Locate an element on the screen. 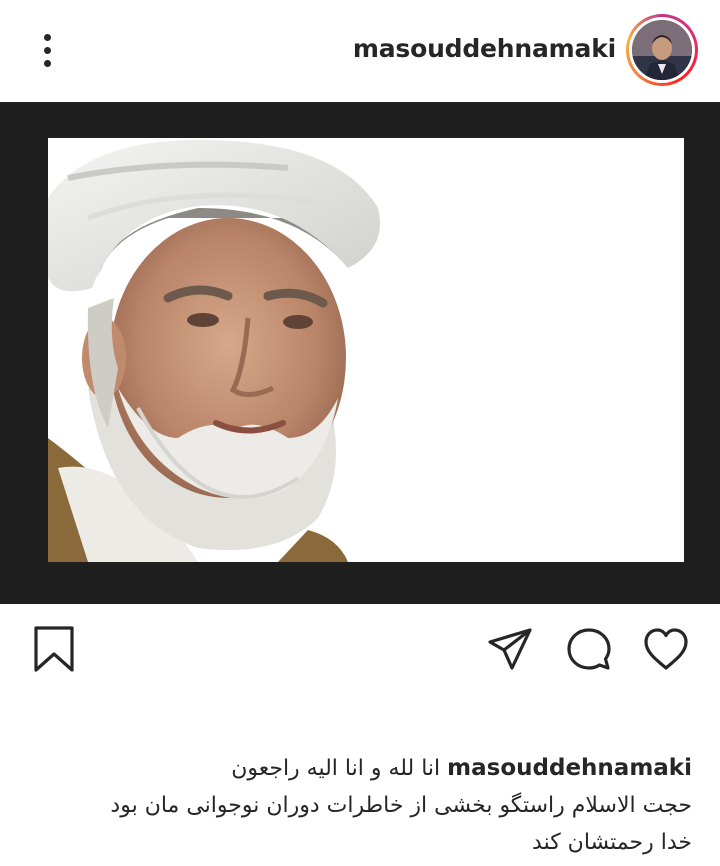 This screenshot has height=866, width=720. like-button is located at coordinates (666, 650).